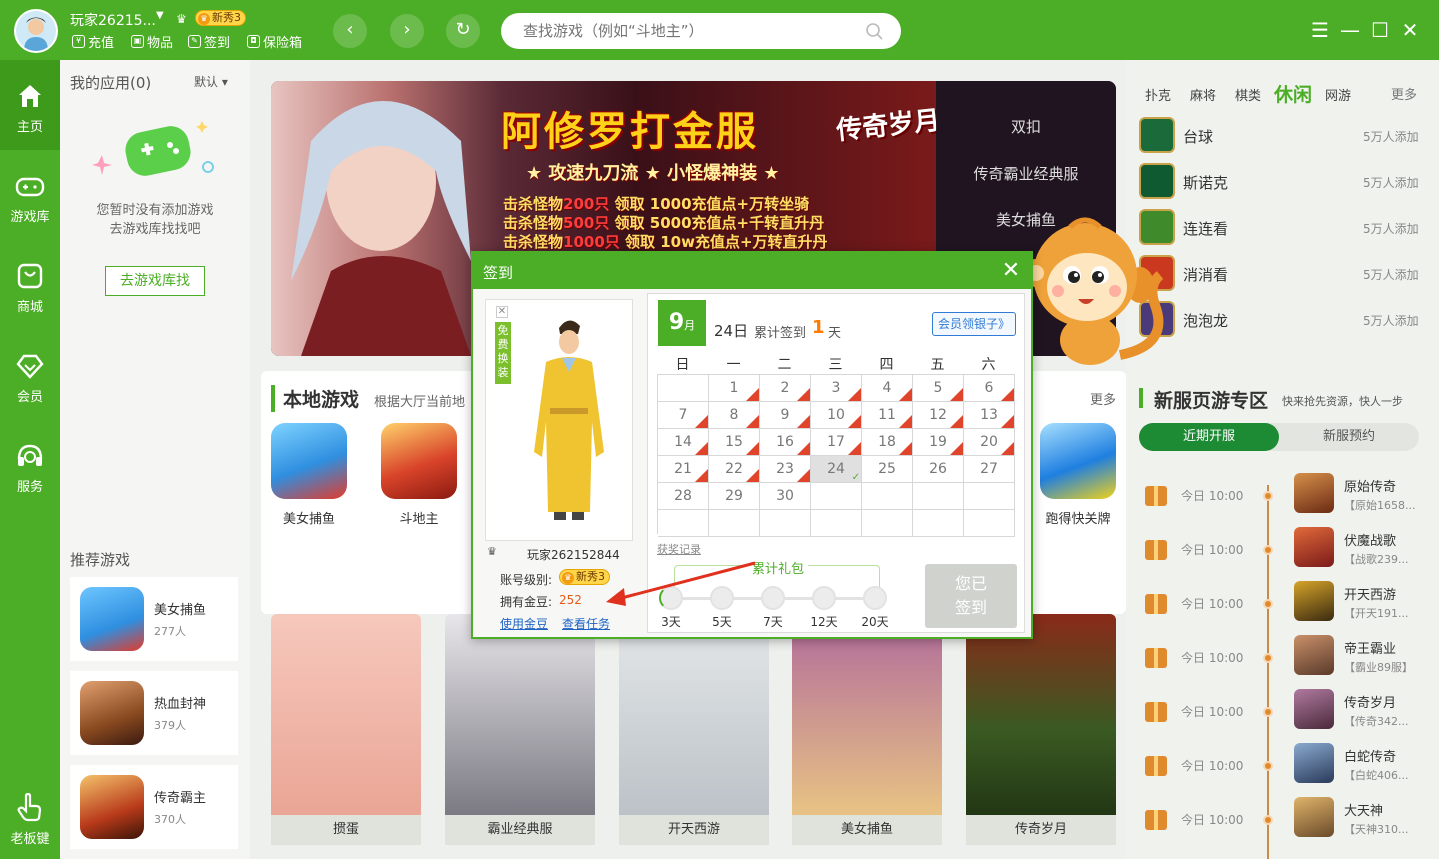 This screenshot has width=1439, height=859. I want to click on search-input, so click(688, 31).